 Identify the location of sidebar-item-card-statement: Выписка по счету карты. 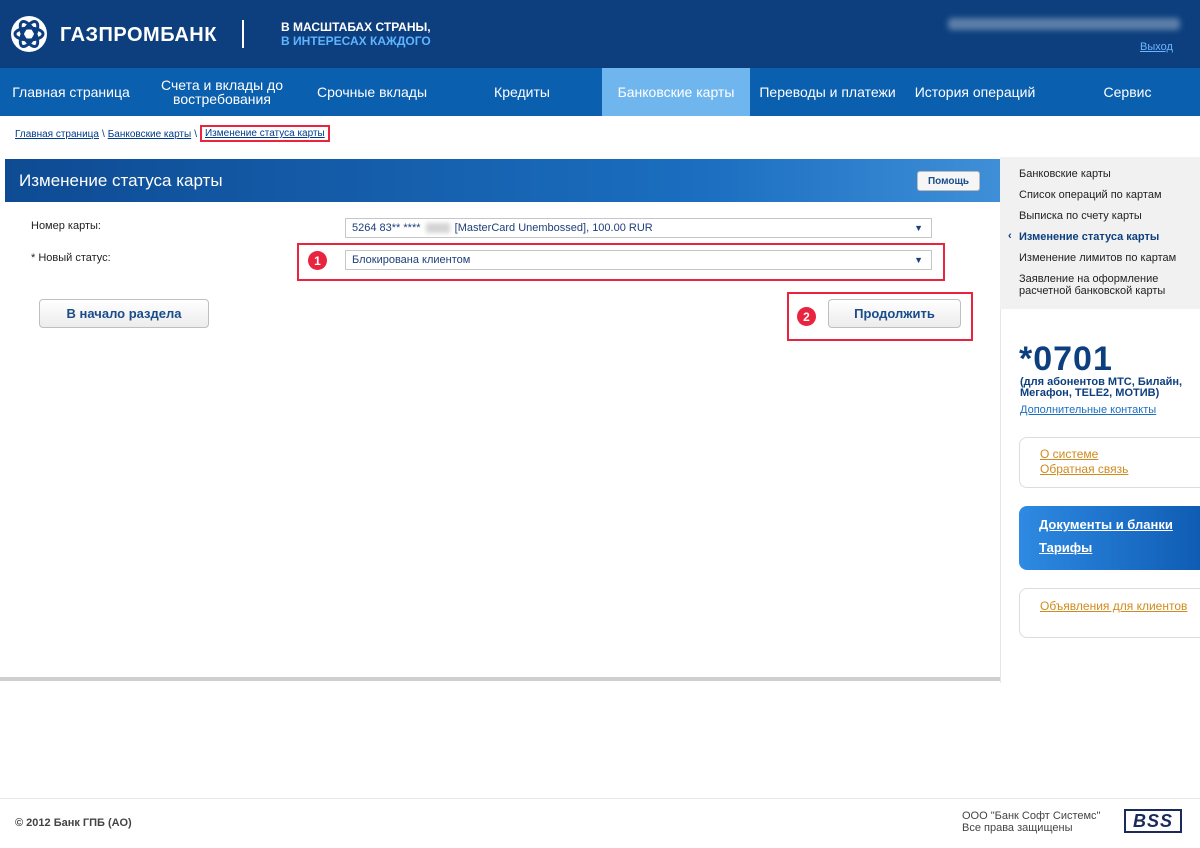
(1080, 216).